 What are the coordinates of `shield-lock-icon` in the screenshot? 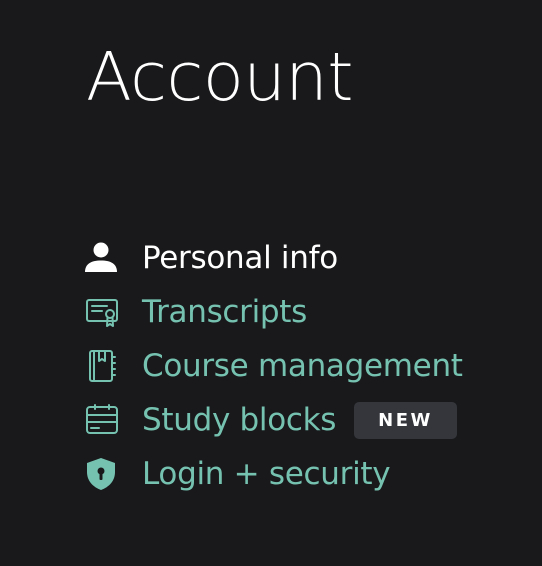 It's located at (102, 474).